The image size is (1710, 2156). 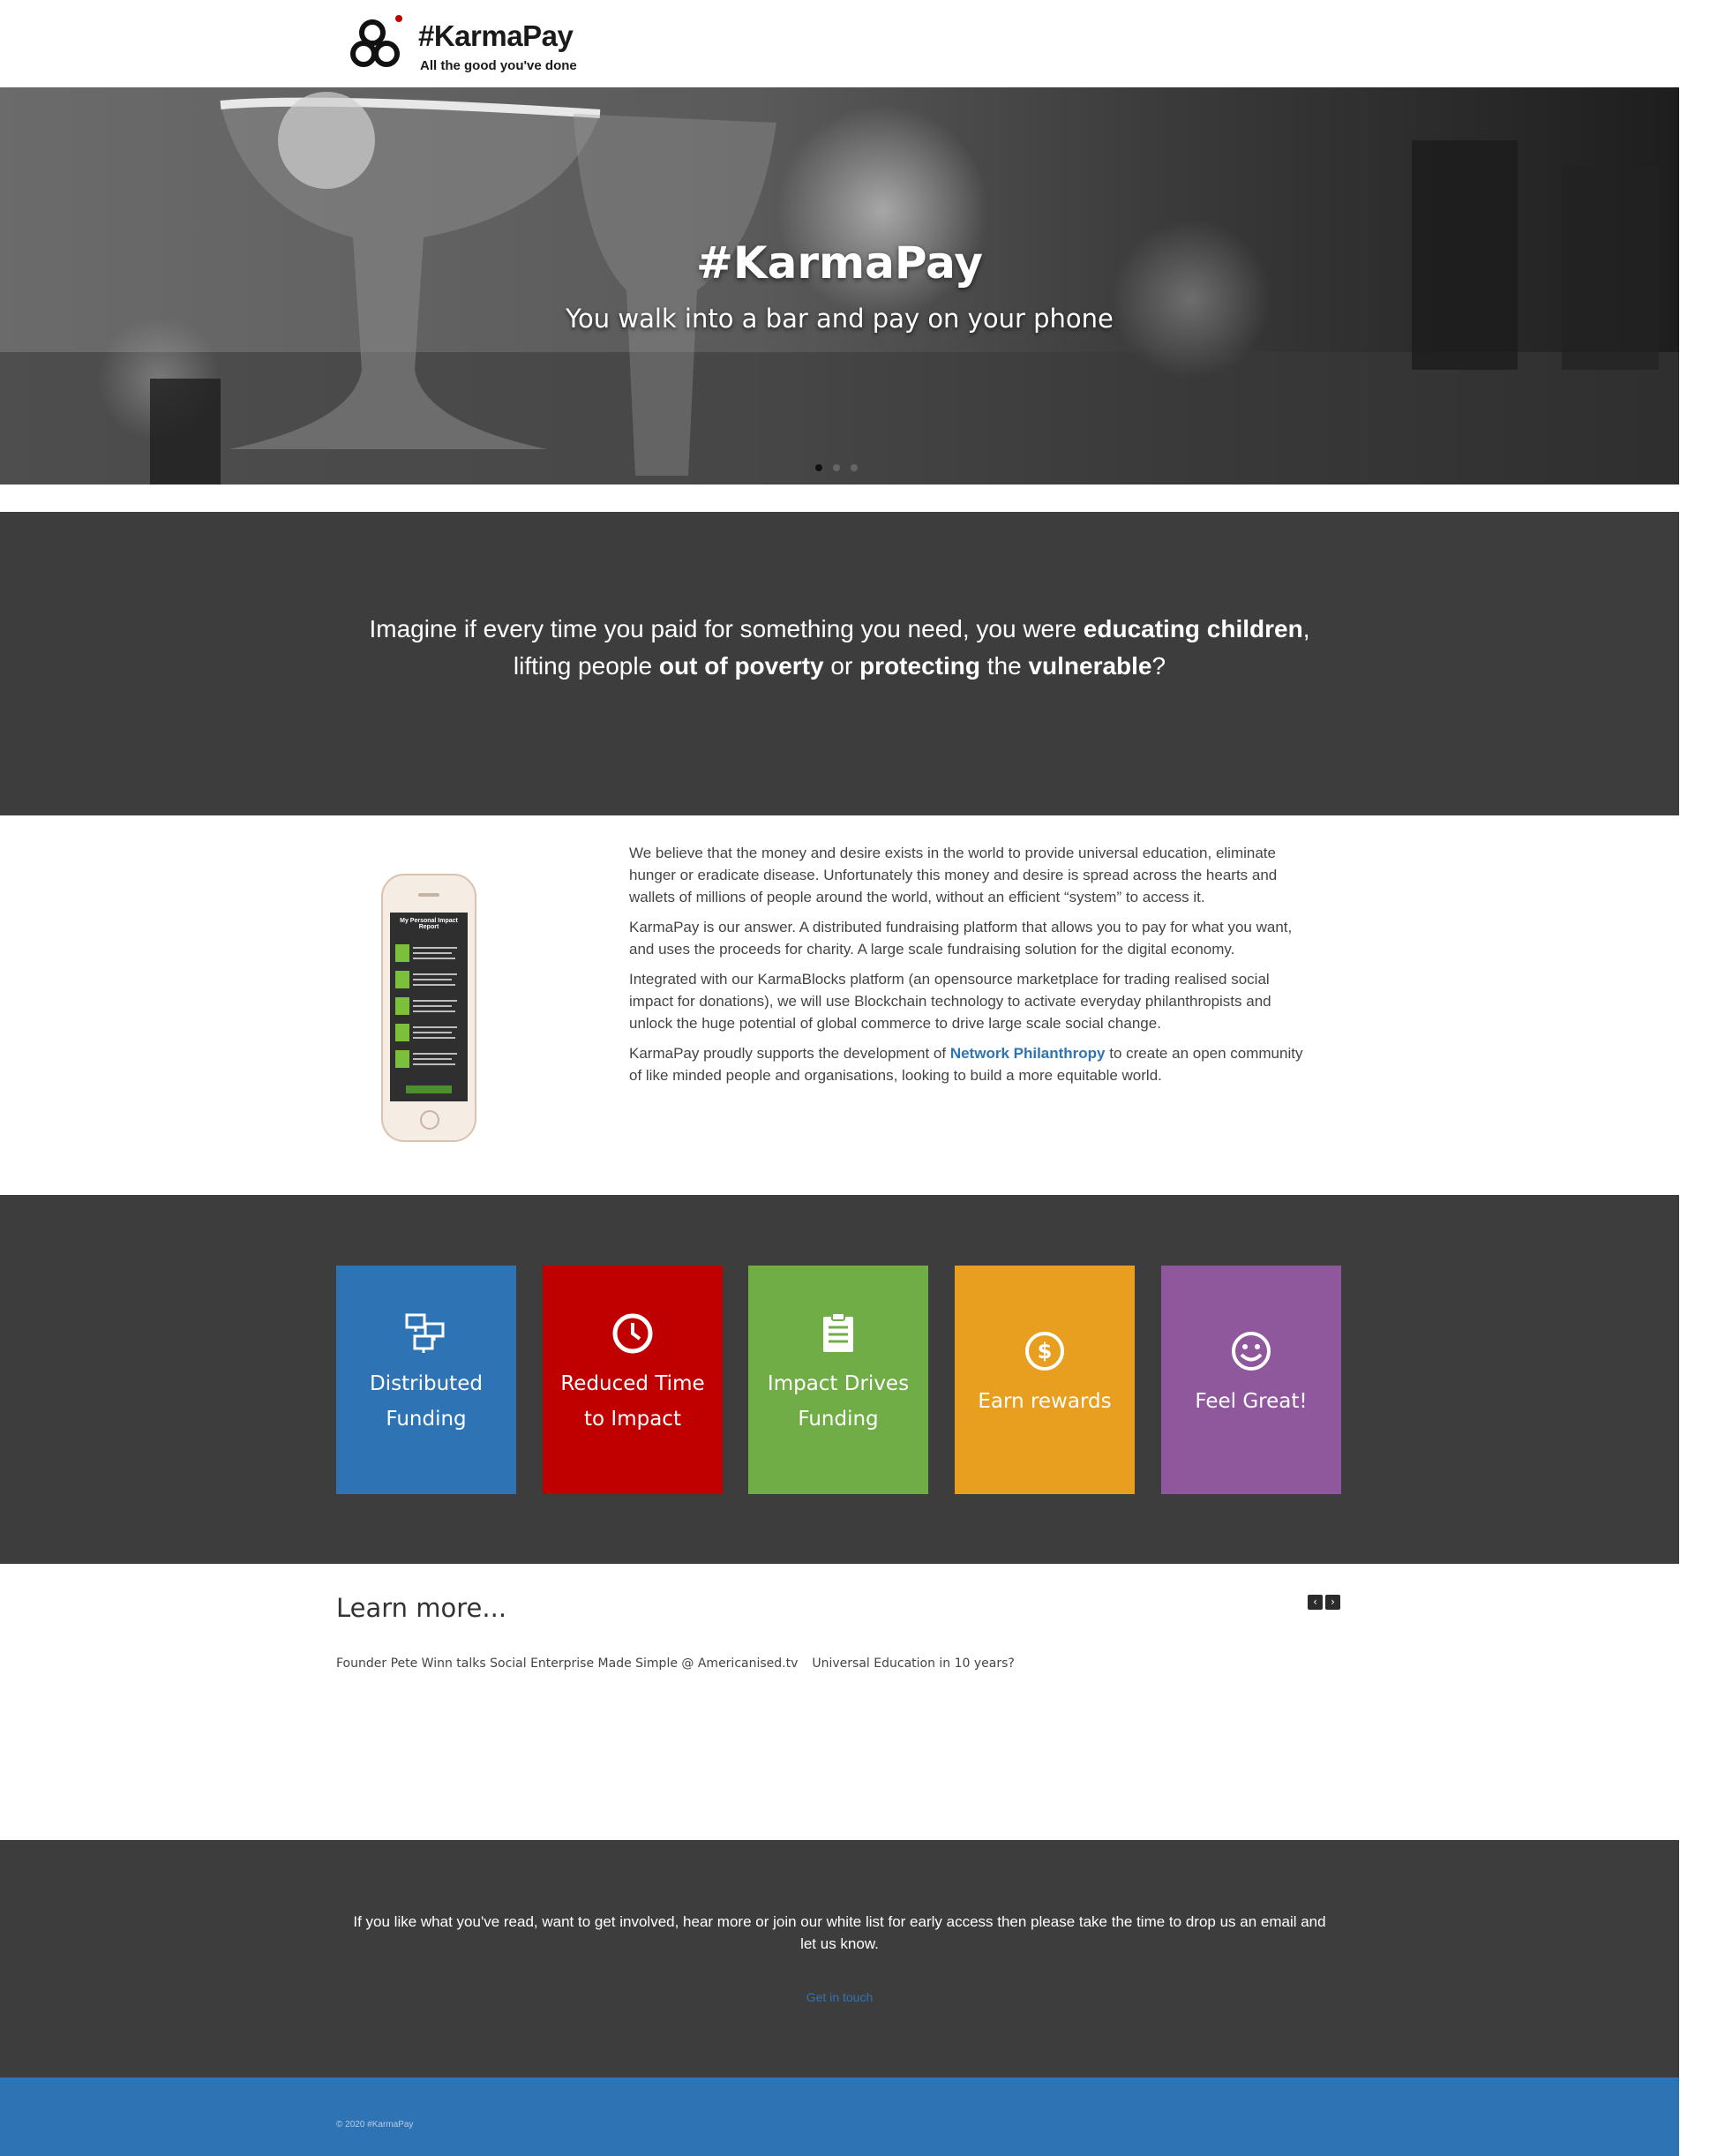 I want to click on video-carousel-controls: ‹ ›, so click(x=1324, y=1602).